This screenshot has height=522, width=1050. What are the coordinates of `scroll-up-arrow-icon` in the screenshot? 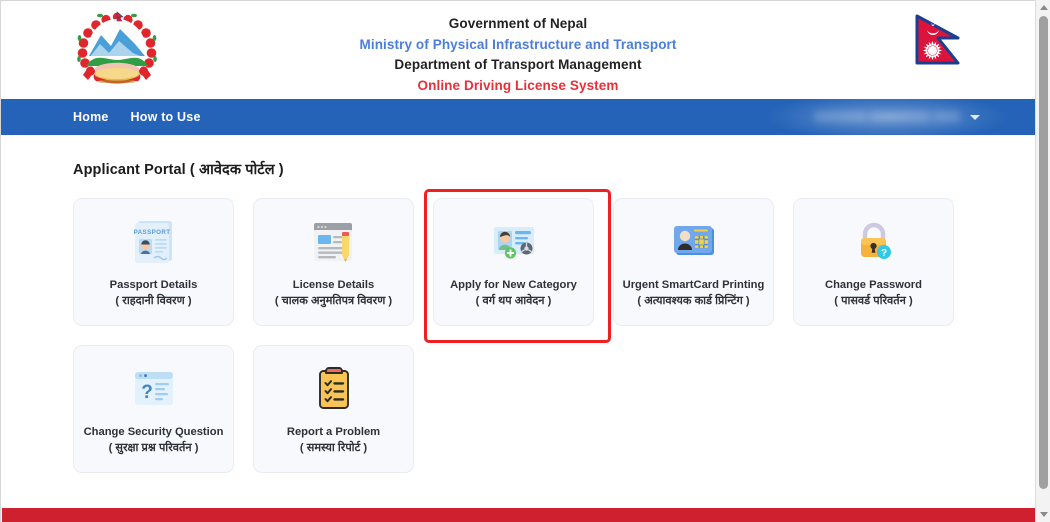 It's located at (1043, 7).